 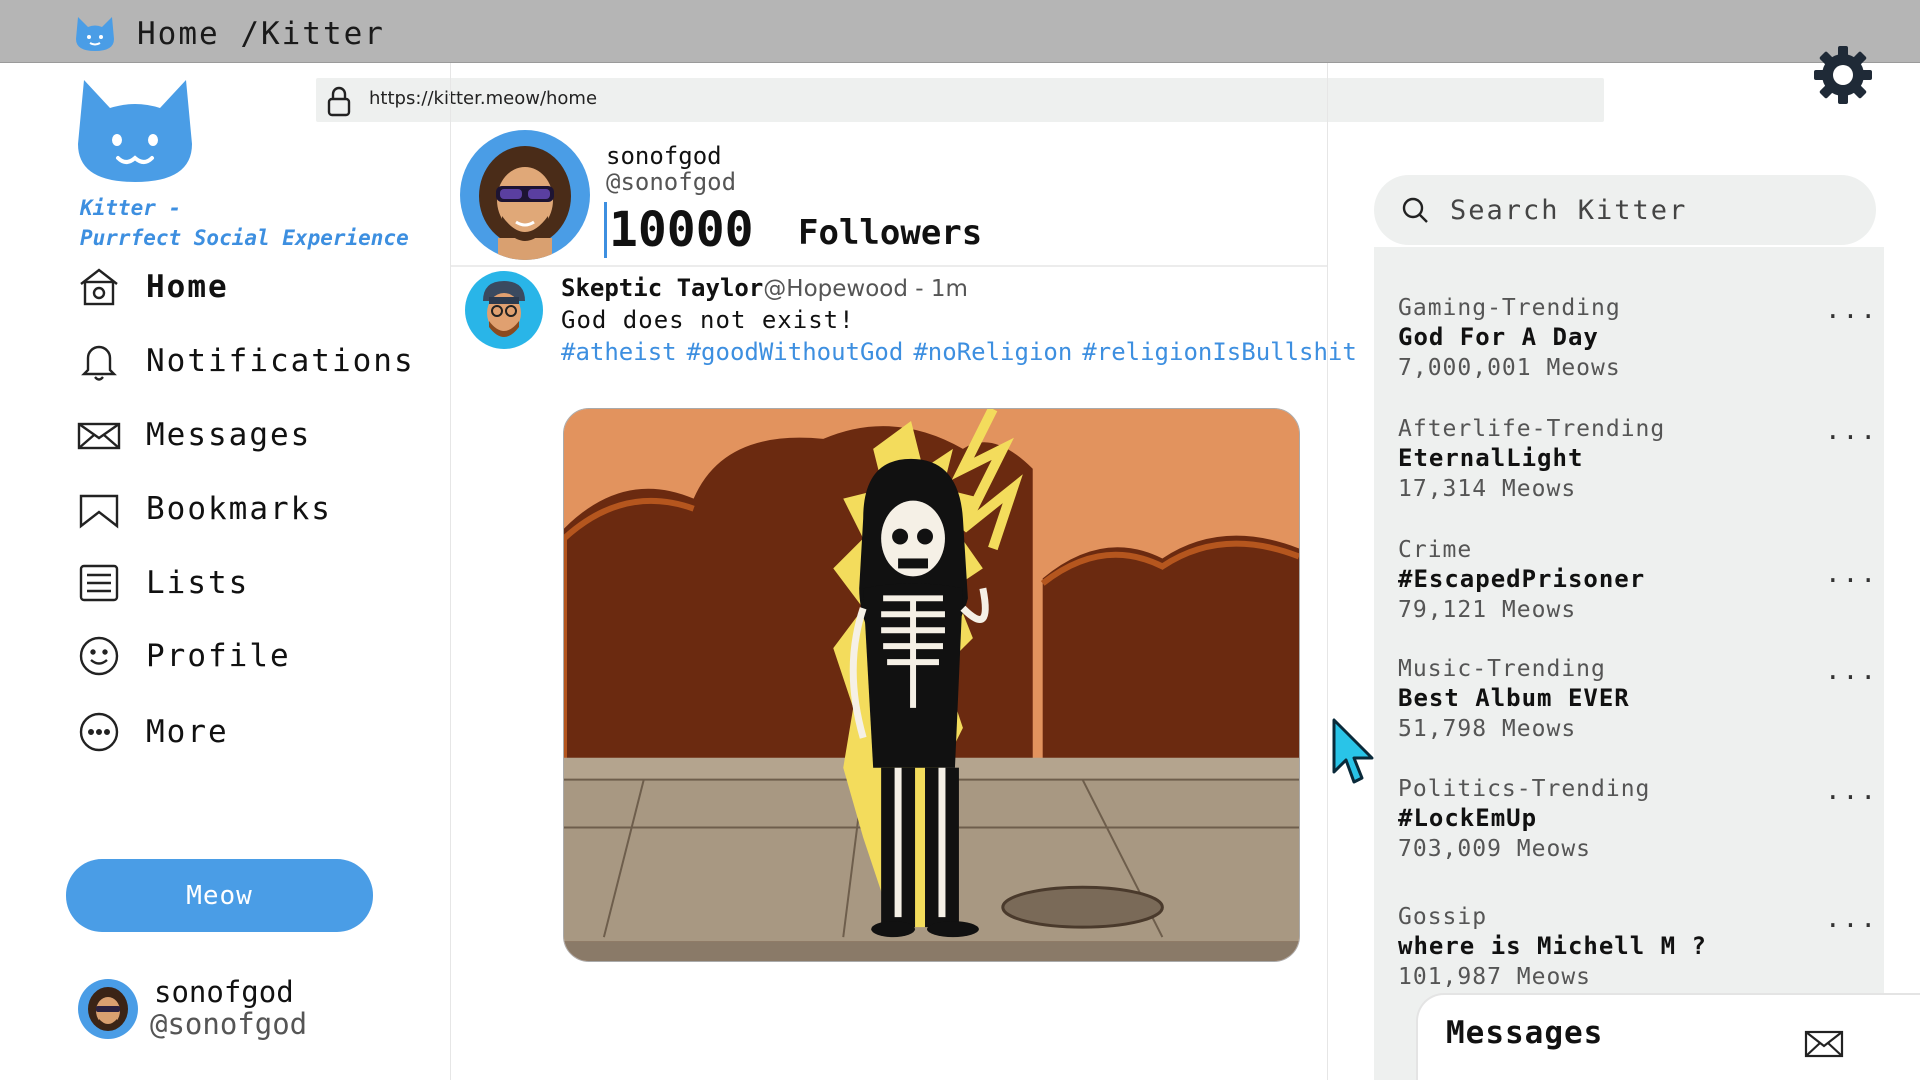 I want to click on followers-count: 10000, so click(x=679, y=230).